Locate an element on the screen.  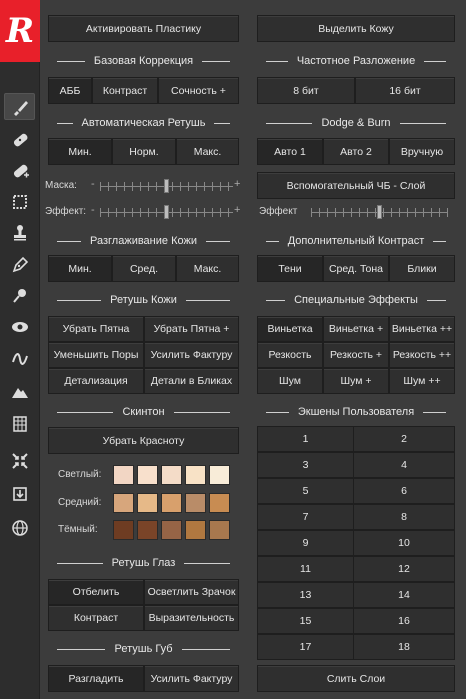
user-action-button: 16 is located at coordinates (404, 621).